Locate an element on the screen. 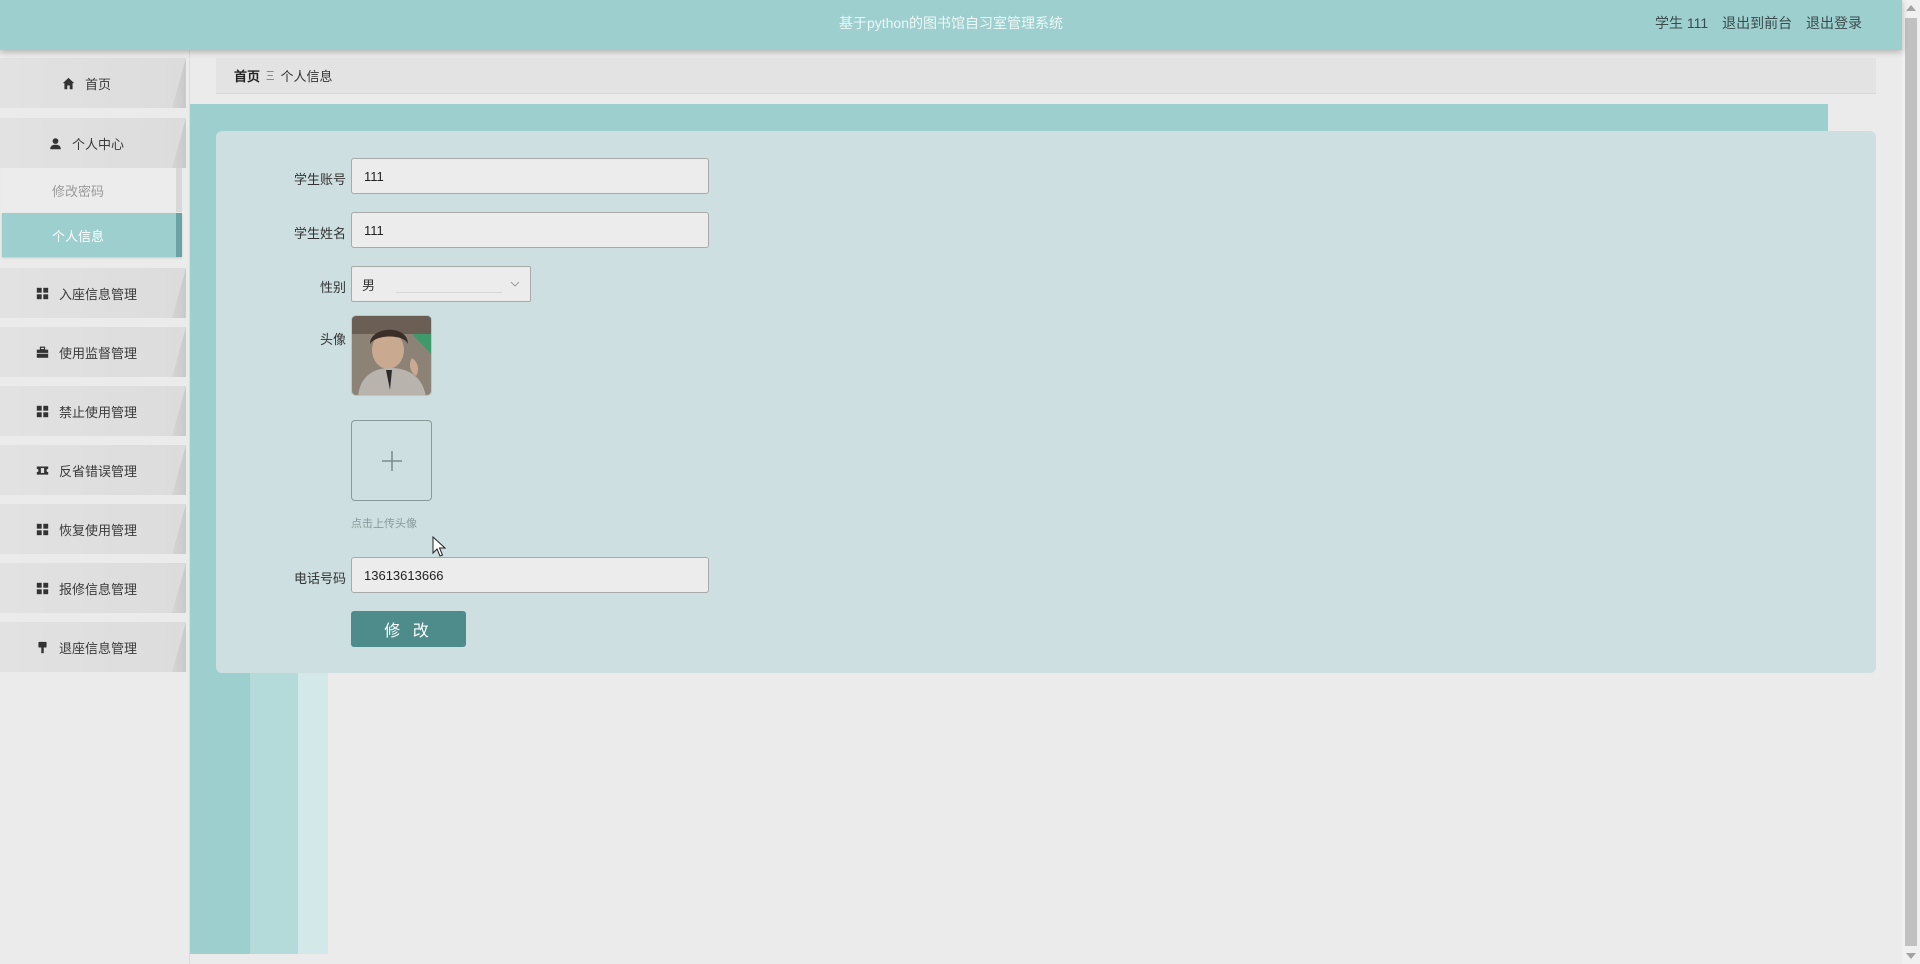  sidebar-item-prohibit-usage: 禁止使用管理 is located at coordinates (93, 411).